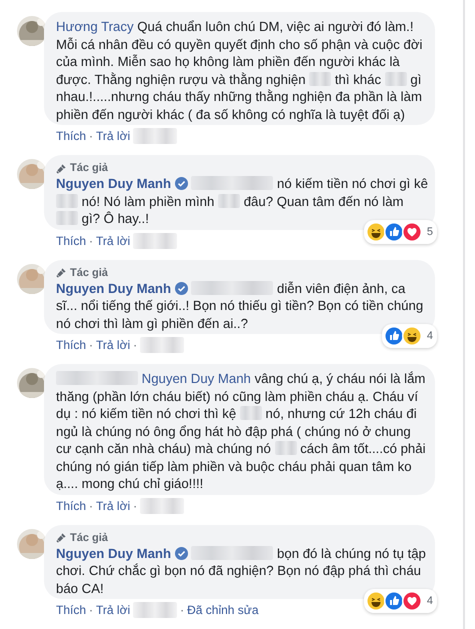  I want to click on reactions-pill: 5, so click(400, 232).